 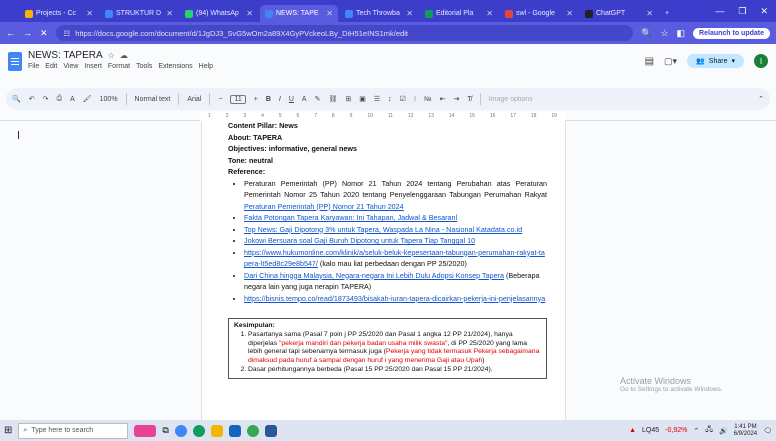 What do you see at coordinates (696, 431) in the screenshot?
I see `tray-chevron-icon: ⌃` at bounding box center [696, 431].